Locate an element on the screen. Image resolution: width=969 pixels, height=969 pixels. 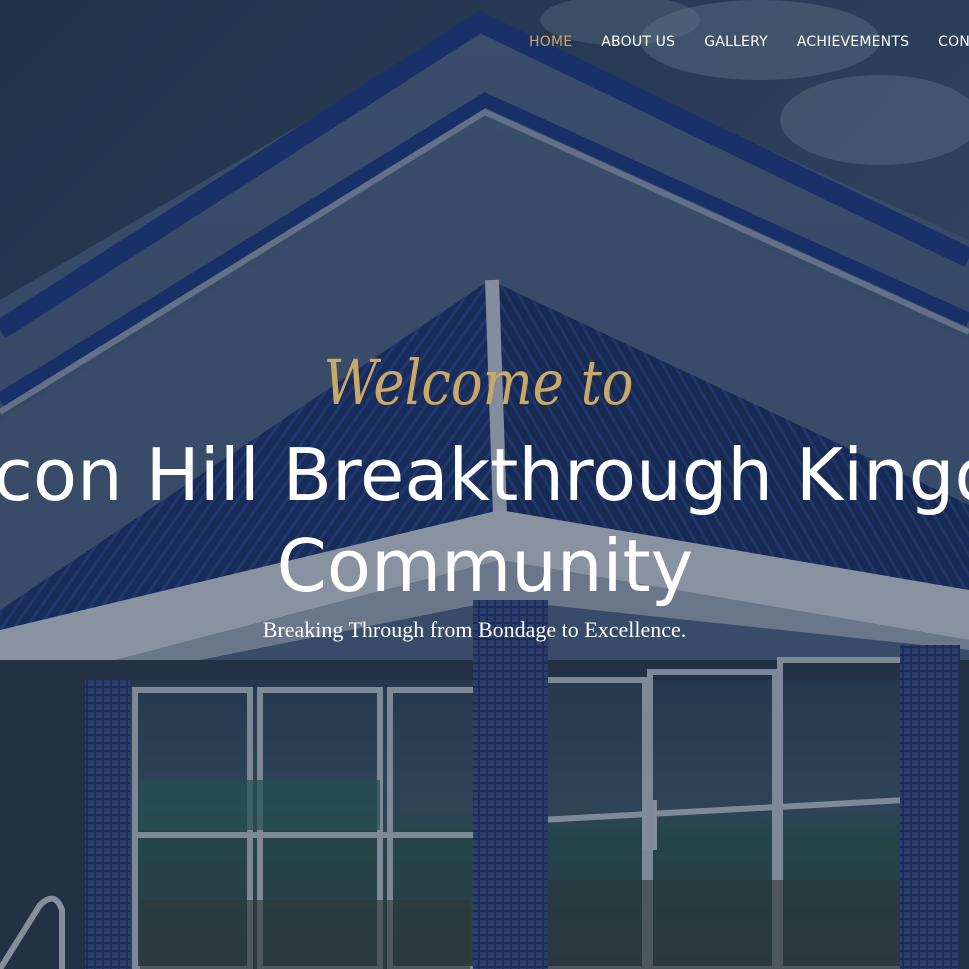
hero-title-line-1: Beacon Hill Breakthrough Kingdom is located at coordinates (484, 475).